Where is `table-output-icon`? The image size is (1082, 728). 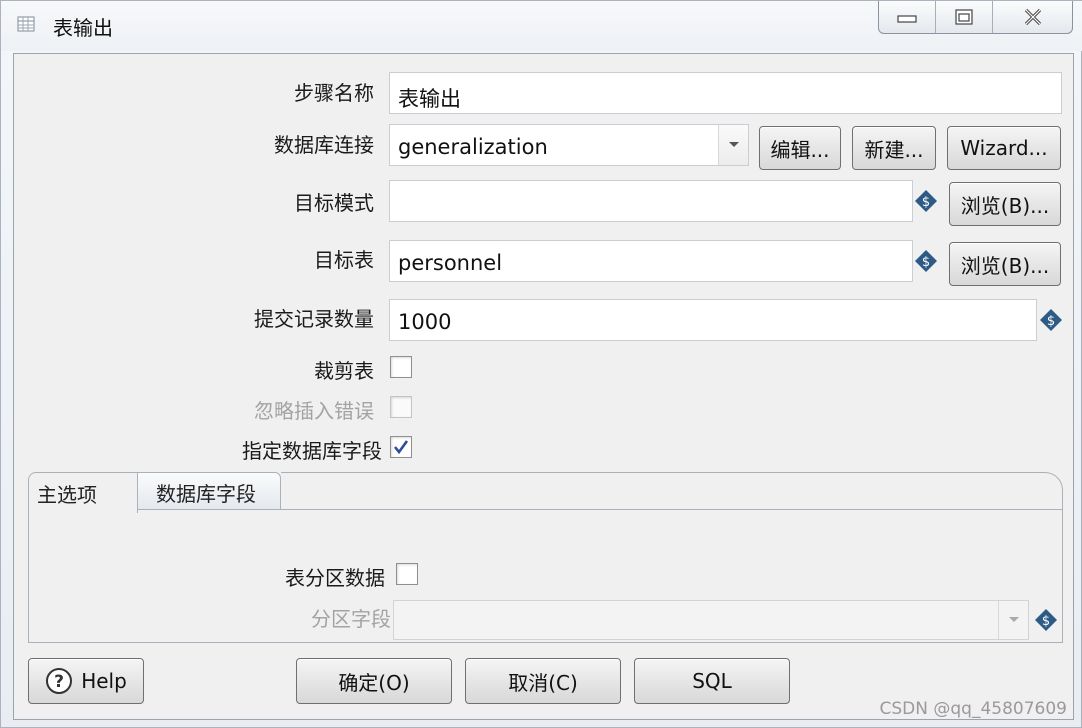
table-output-icon is located at coordinates (27, 24).